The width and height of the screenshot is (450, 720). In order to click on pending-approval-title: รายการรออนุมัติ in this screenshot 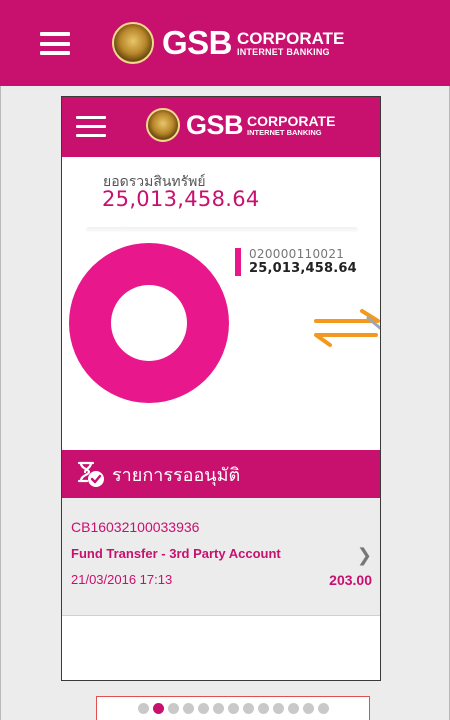, I will do `click(176, 475)`.